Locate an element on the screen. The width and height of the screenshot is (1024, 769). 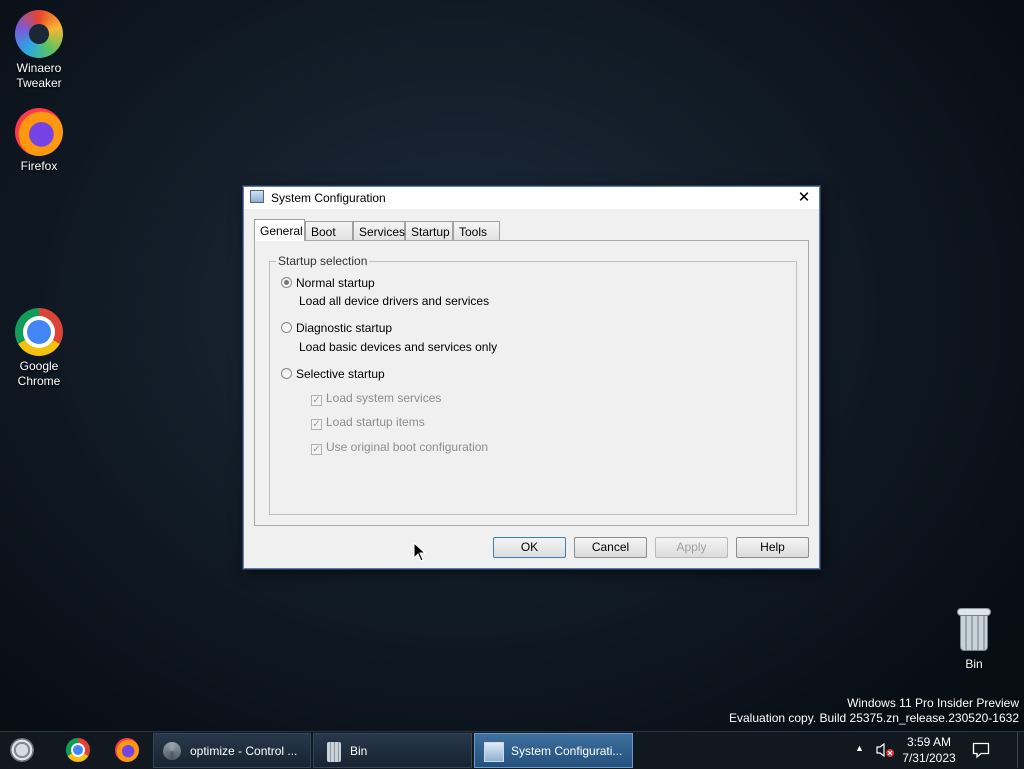
radio-normal-startup: Normal startup is located at coordinates (328, 283).